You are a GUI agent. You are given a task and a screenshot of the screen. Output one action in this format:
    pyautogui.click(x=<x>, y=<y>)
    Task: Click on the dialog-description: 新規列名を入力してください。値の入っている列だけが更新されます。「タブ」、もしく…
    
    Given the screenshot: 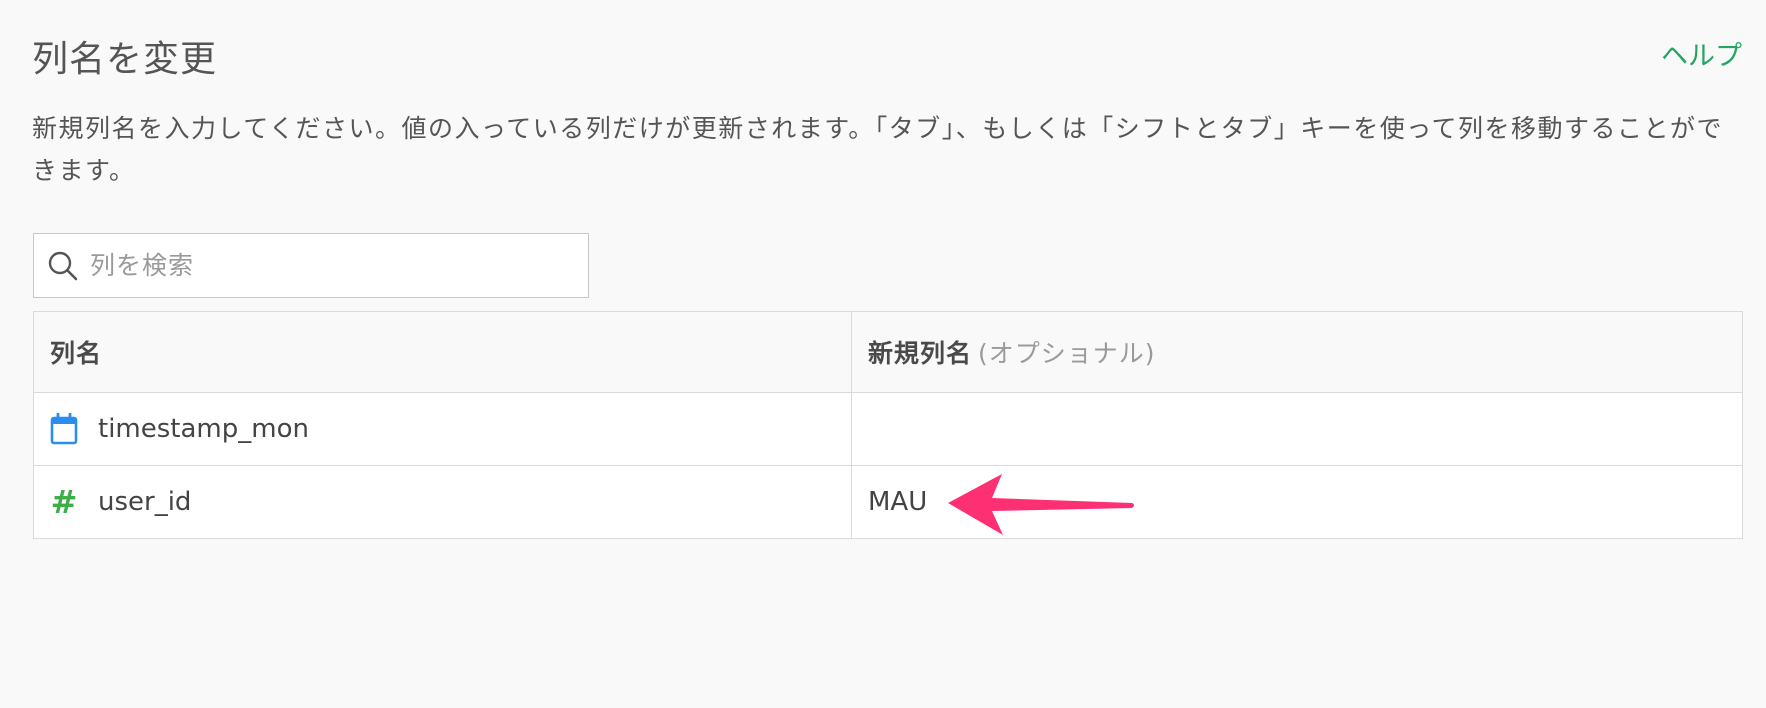 What is the action you would take?
    pyautogui.click(x=878, y=149)
    